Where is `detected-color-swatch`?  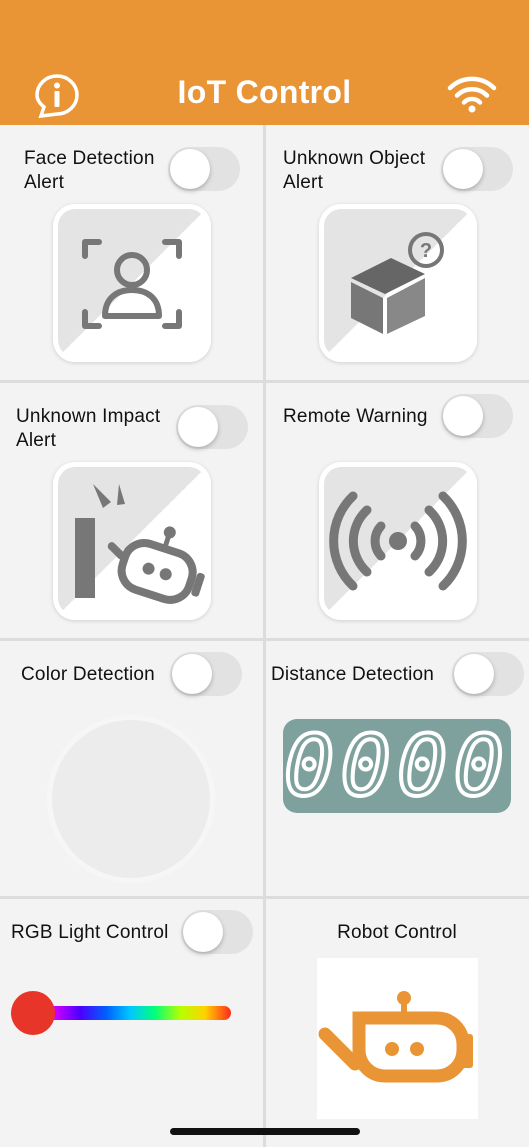 detected-color-swatch is located at coordinates (131, 799).